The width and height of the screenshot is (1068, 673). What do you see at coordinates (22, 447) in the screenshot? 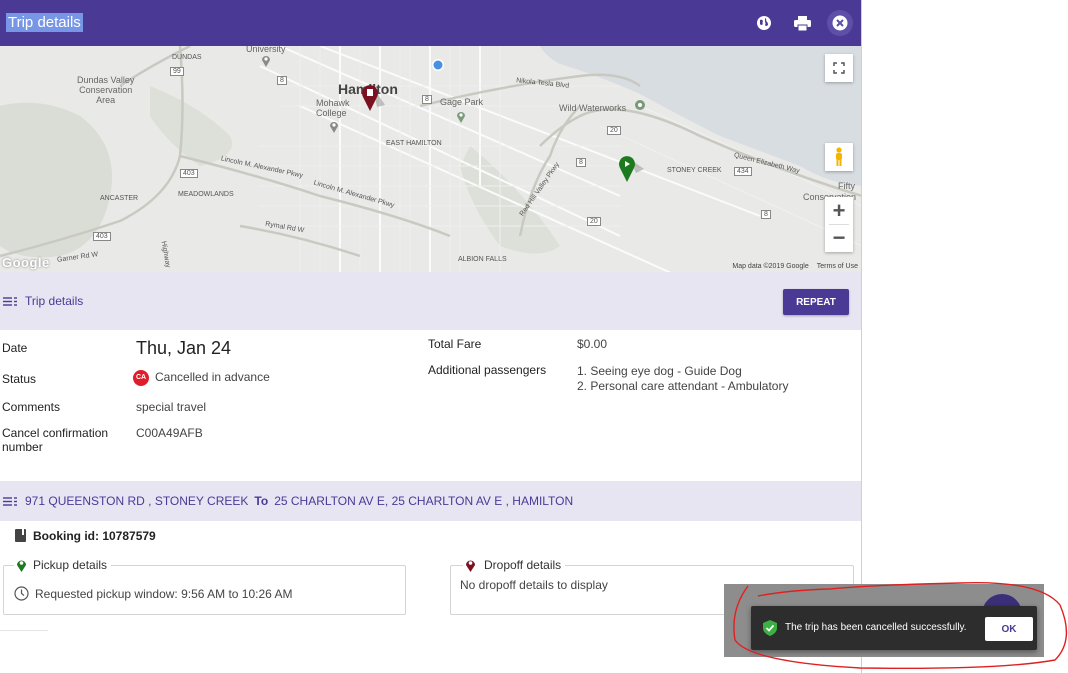
I see `cancel-confirmation-label-2: number` at bounding box center [22, 447].